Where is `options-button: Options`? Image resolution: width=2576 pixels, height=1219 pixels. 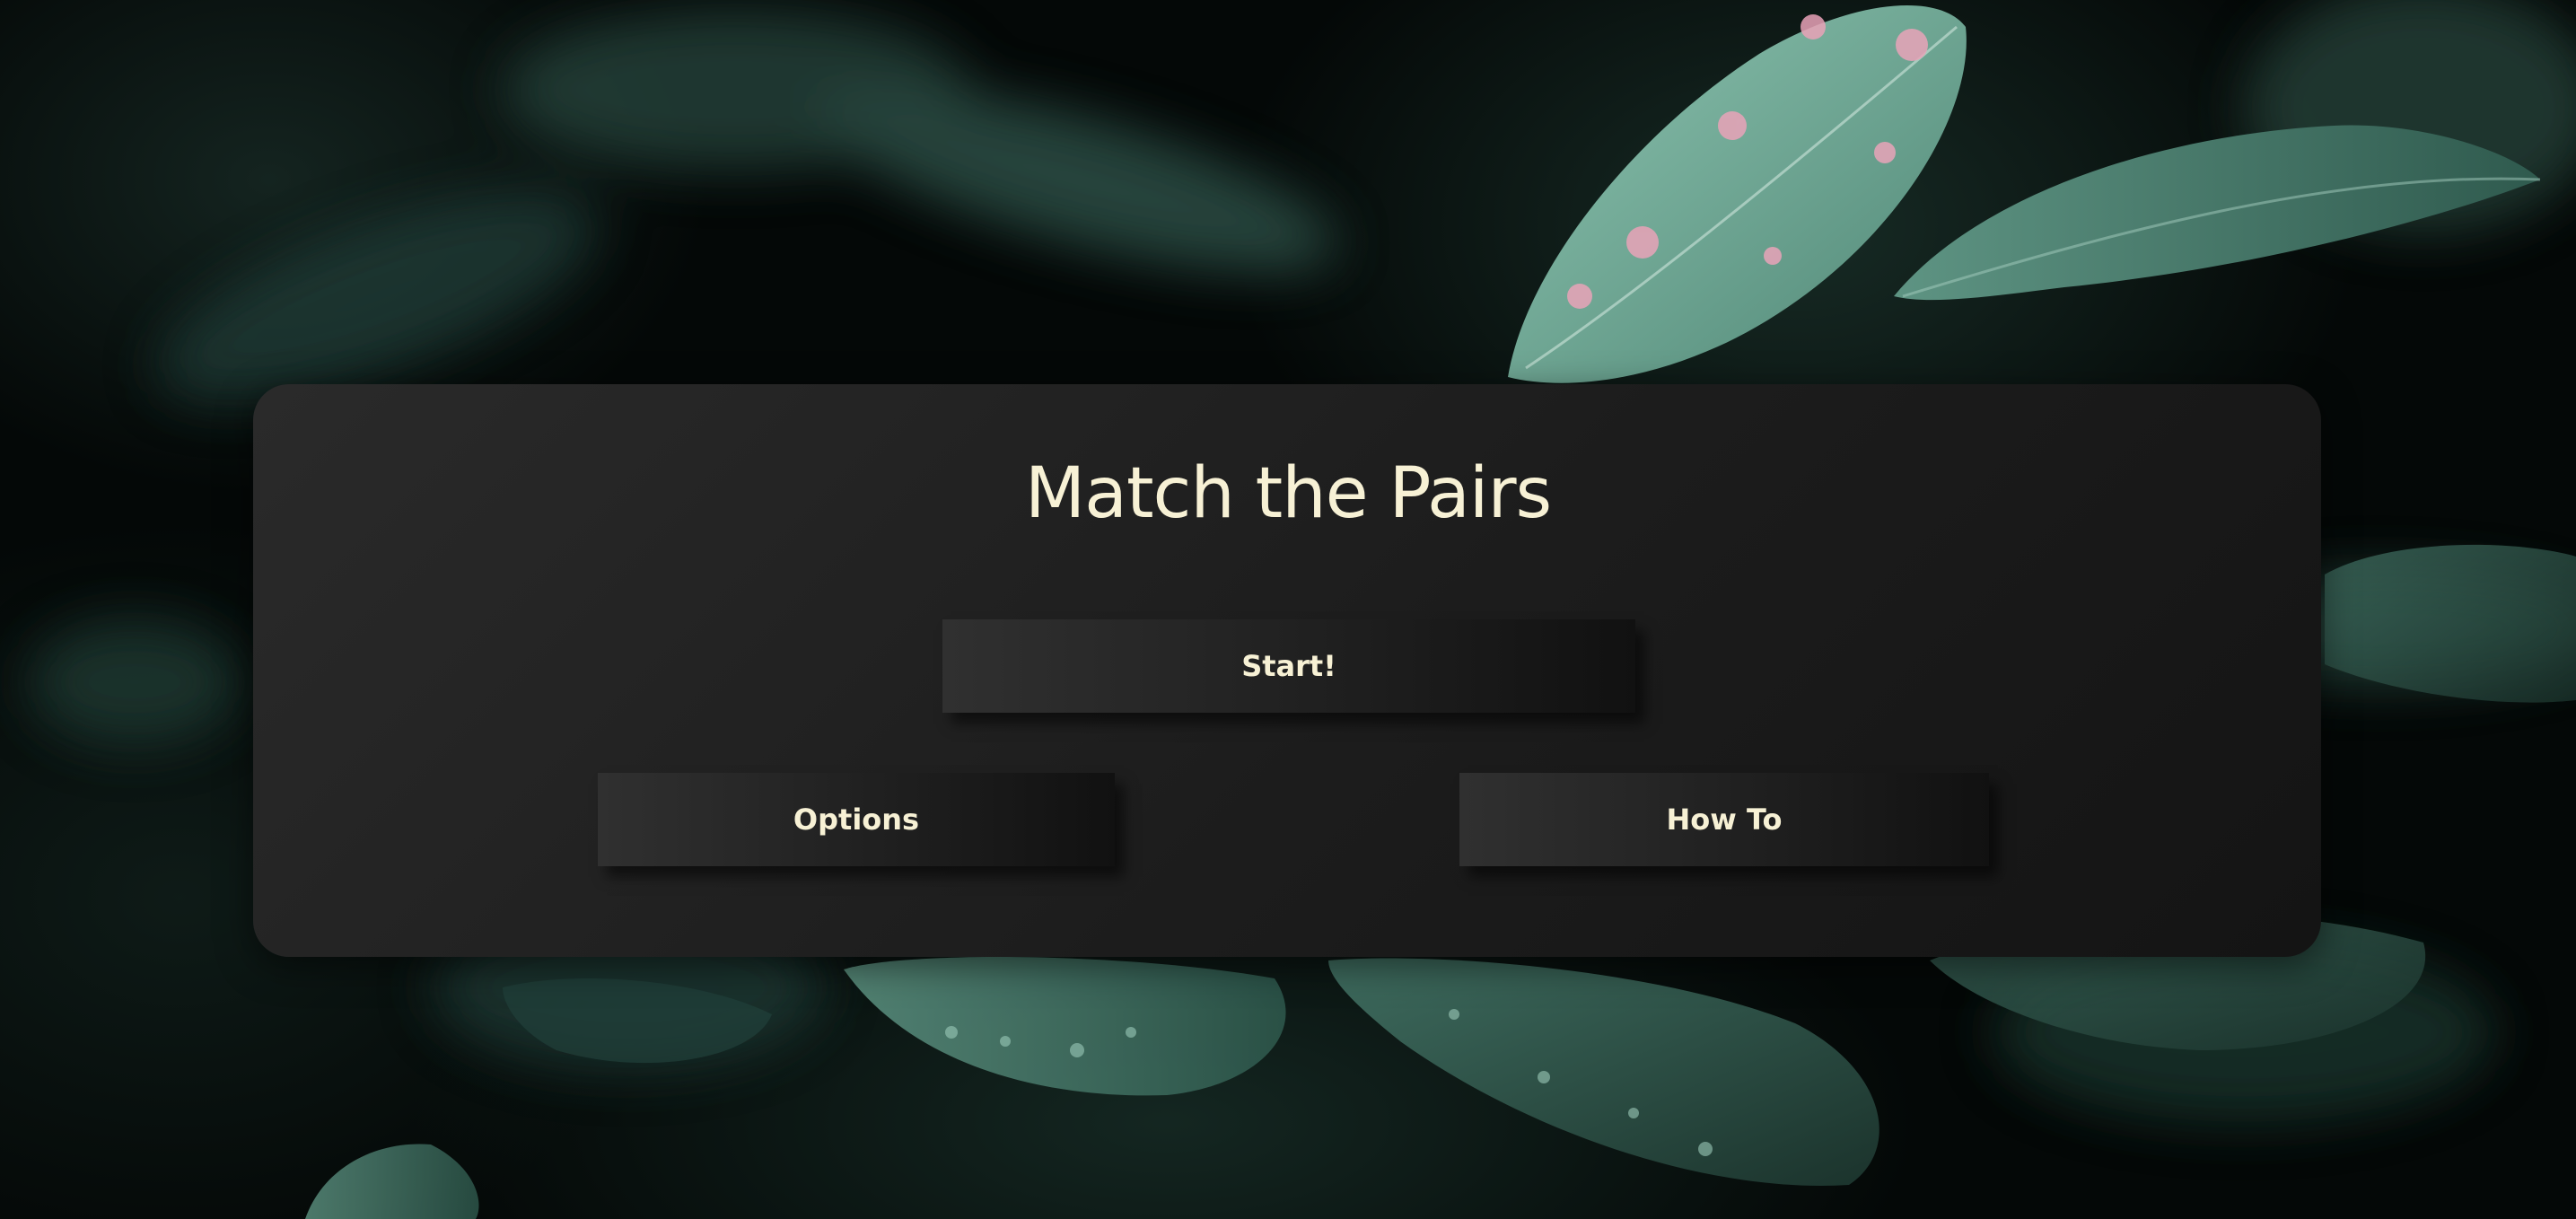
options-button: Options is located at coordinates (856, 819).